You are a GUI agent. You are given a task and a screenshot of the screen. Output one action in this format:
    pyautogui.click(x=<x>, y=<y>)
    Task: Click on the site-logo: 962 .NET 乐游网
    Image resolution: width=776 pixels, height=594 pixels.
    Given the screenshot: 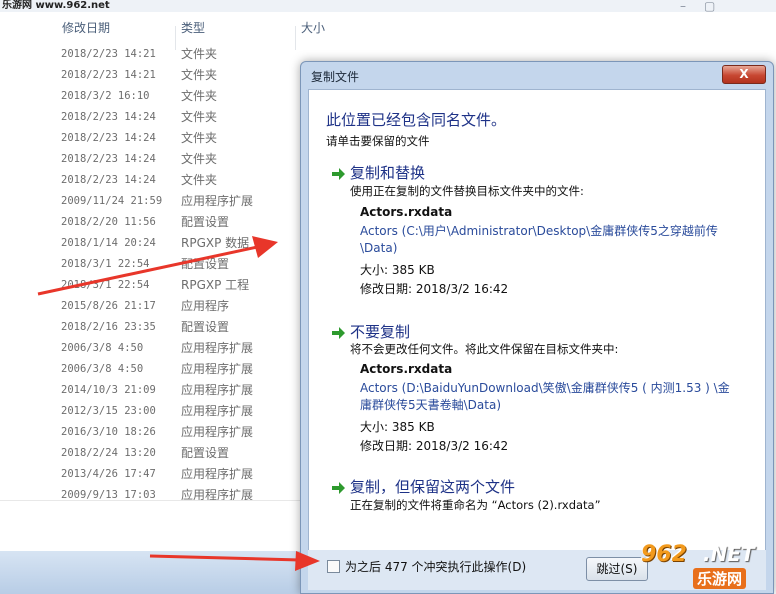 What is the action you would take?
    pyautogui.click(x=704, y=566)
    